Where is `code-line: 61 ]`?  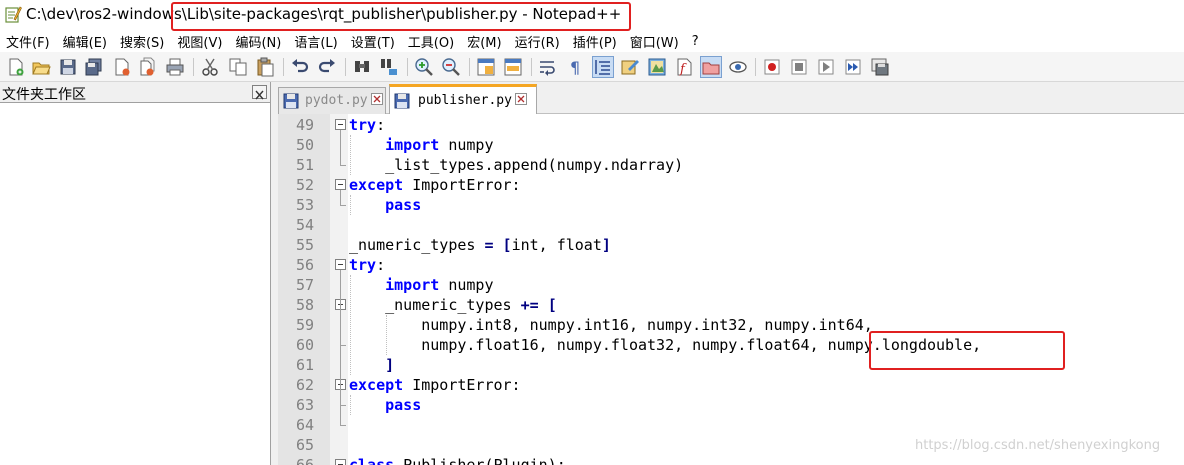 code-line: 61 ] is located at coordinates (731, 365).